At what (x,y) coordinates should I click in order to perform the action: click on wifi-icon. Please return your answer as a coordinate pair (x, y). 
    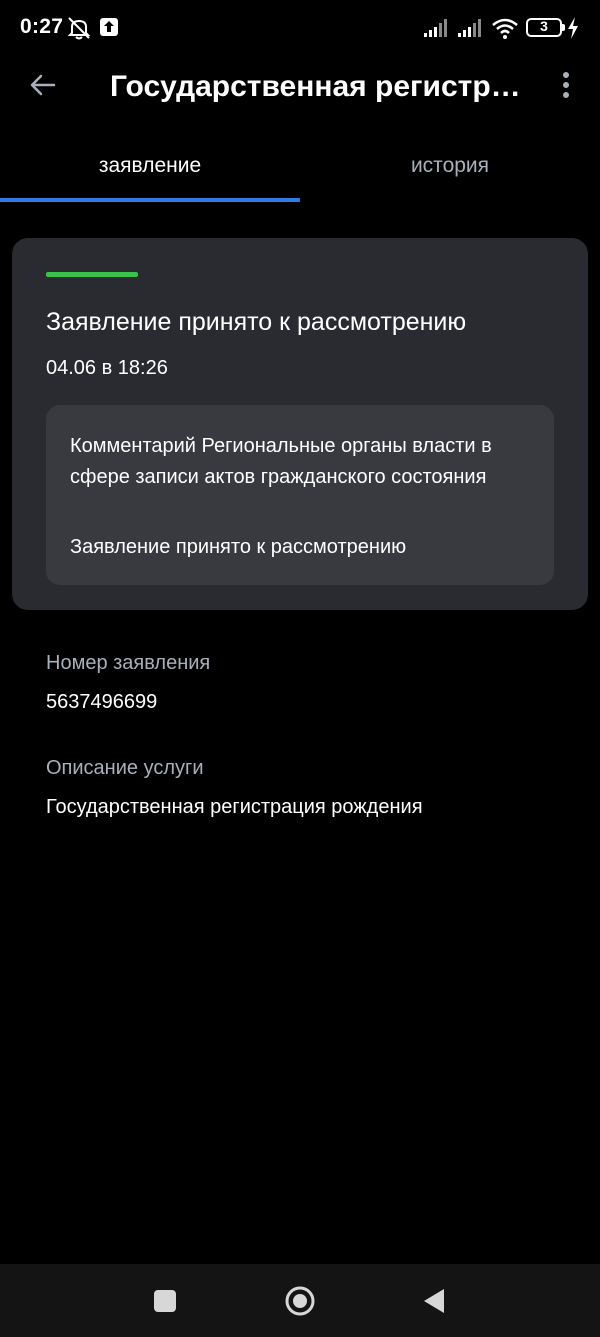
    Looking at the image, I should click on (505, 28).